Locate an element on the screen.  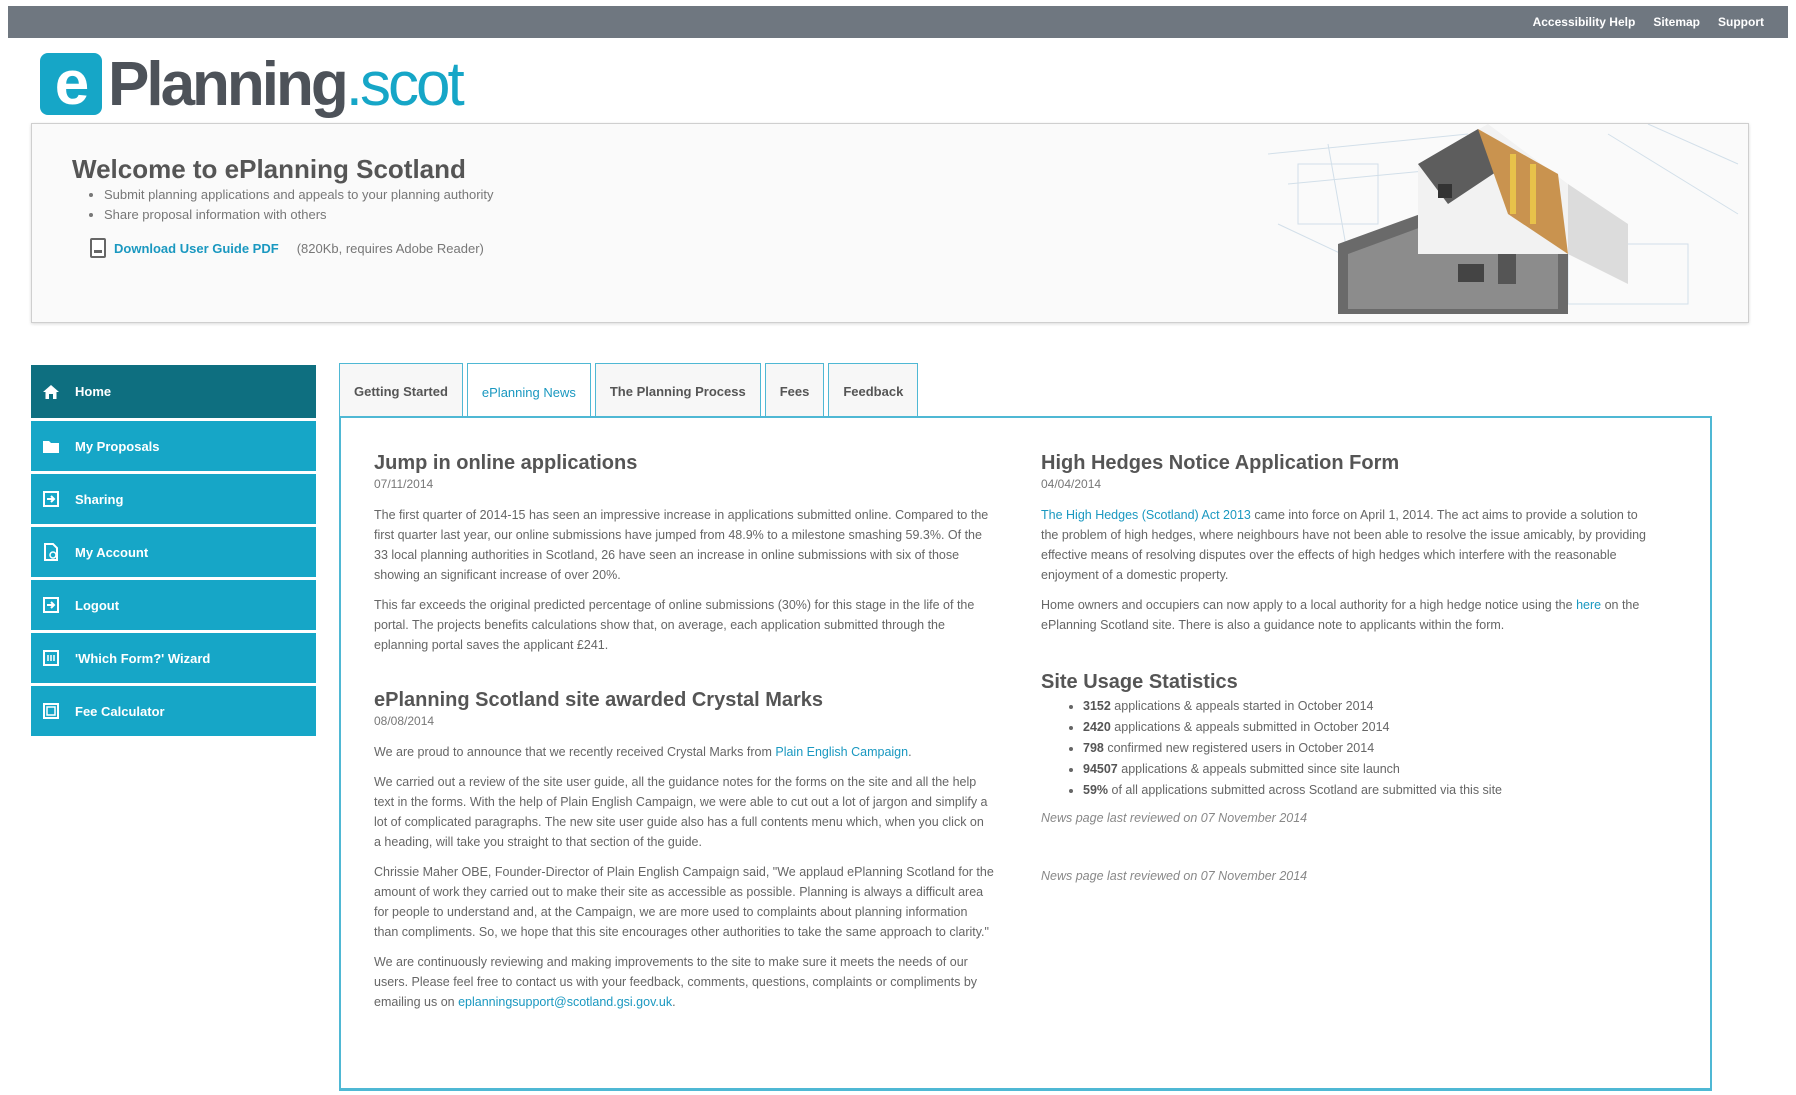
logo-main-text: Planning is located at coordinates (228, 84).